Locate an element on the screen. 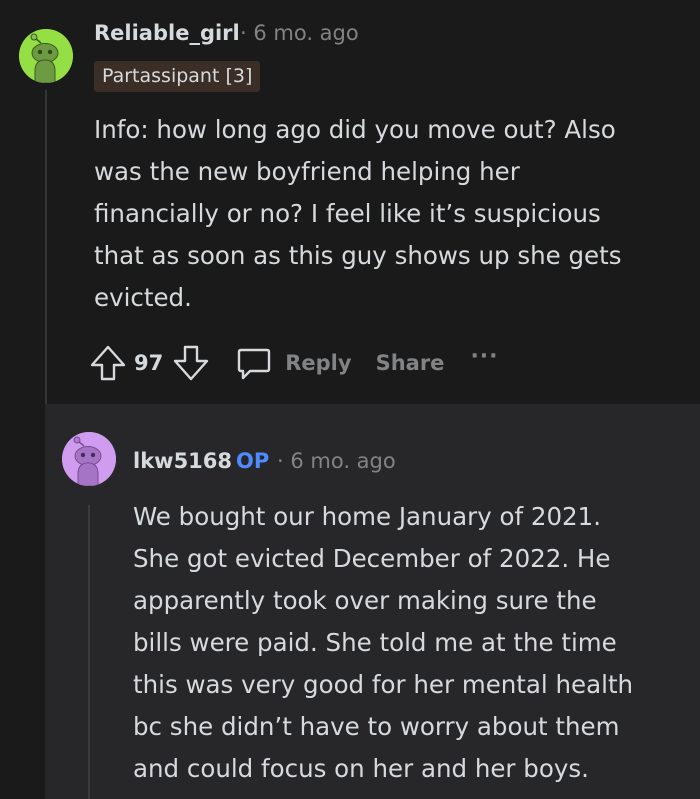 The height and width of the screenshot is (799, 700). comment-action-bar: 97 Reply Share ··· is located at coordinates (293, 363).